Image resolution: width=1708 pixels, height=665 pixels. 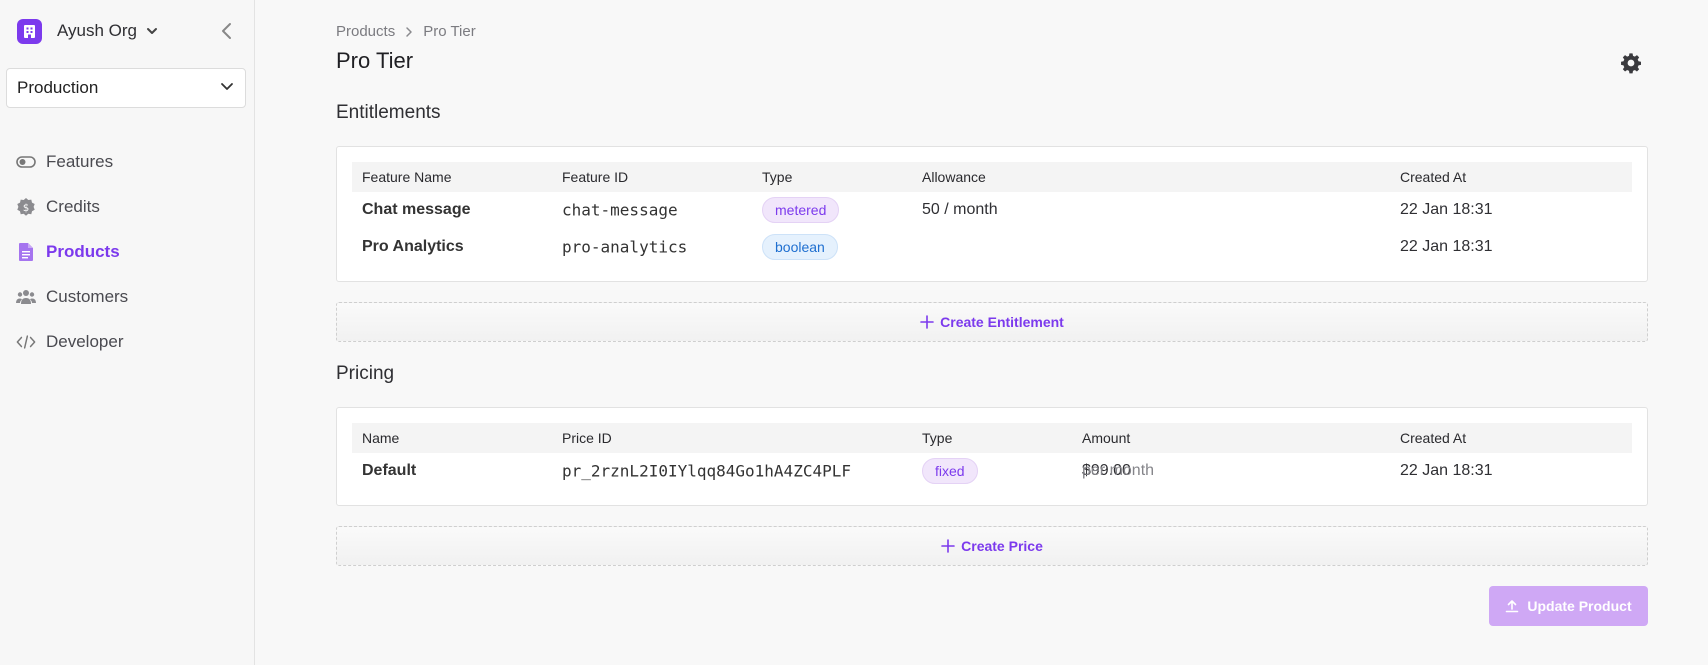 I want to click on pricing-title: Pricing, so click(x=365, y=373).